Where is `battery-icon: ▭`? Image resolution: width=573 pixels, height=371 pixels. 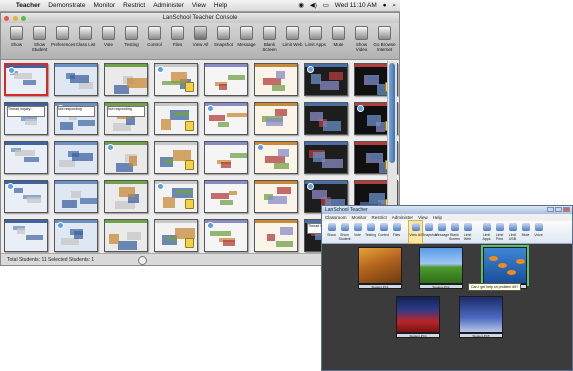
battery-icon: ▭ is located at coordinates (326, 5).